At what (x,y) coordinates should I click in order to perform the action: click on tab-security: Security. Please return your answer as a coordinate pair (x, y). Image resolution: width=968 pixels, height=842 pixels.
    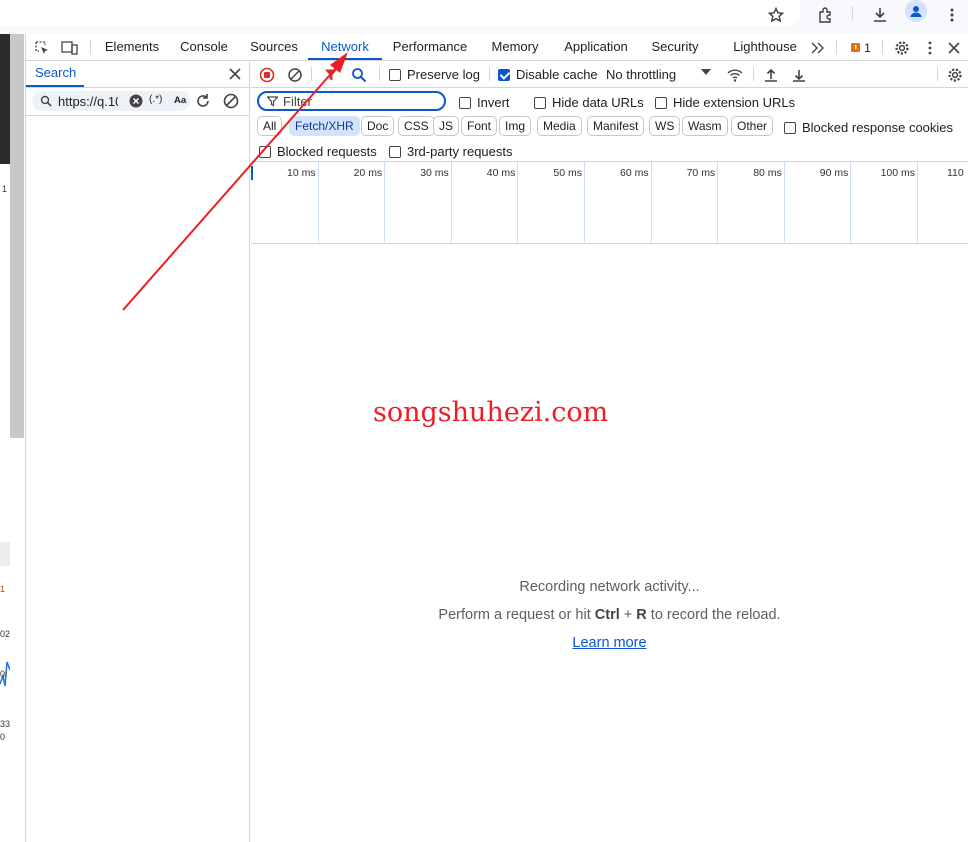
    Looking at the image, I should click on (675, 47).